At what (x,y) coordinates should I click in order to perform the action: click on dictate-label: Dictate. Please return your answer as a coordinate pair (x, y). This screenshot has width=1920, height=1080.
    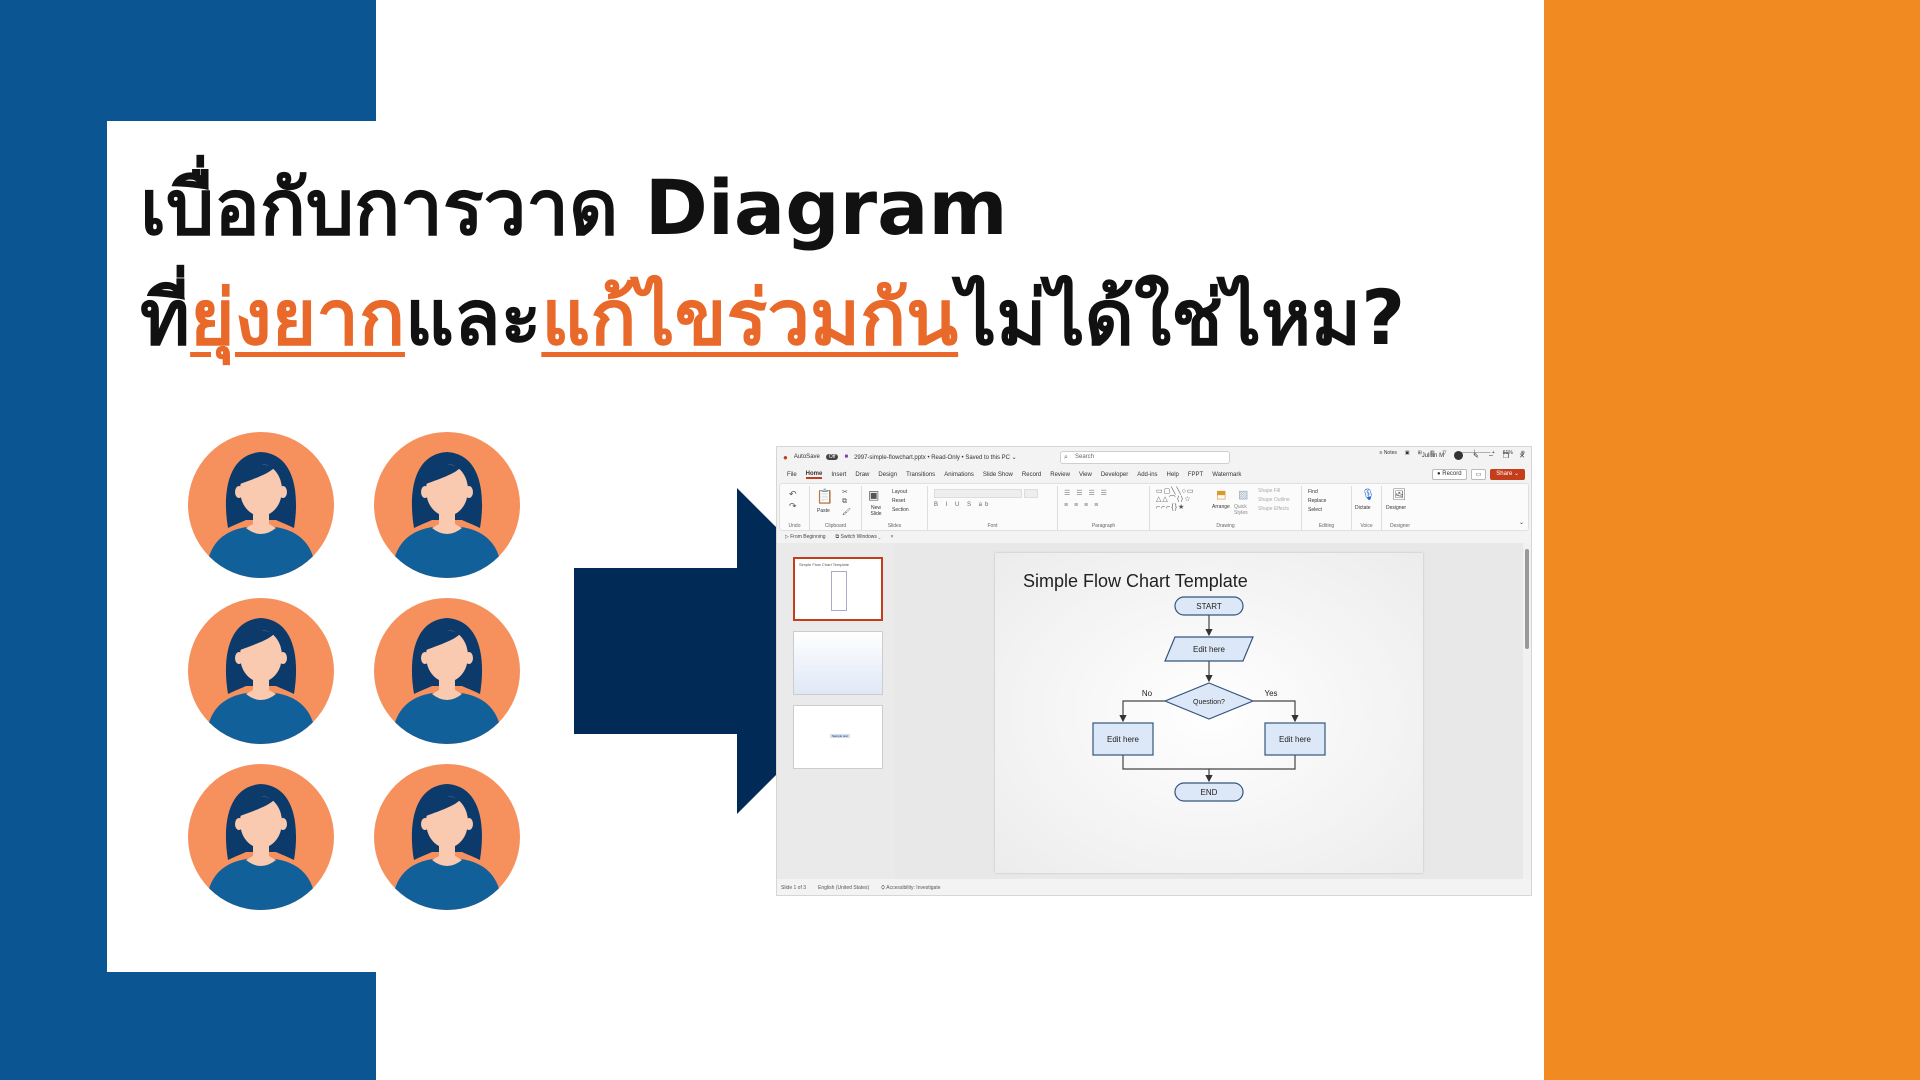
    Looking at the image, I should click on (1363, 508).